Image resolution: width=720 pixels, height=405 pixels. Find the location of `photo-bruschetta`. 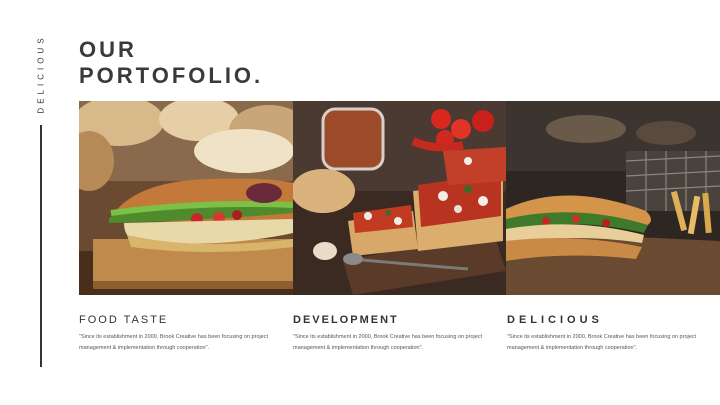

photo-bruschetta is located at coordinates (399, 198).